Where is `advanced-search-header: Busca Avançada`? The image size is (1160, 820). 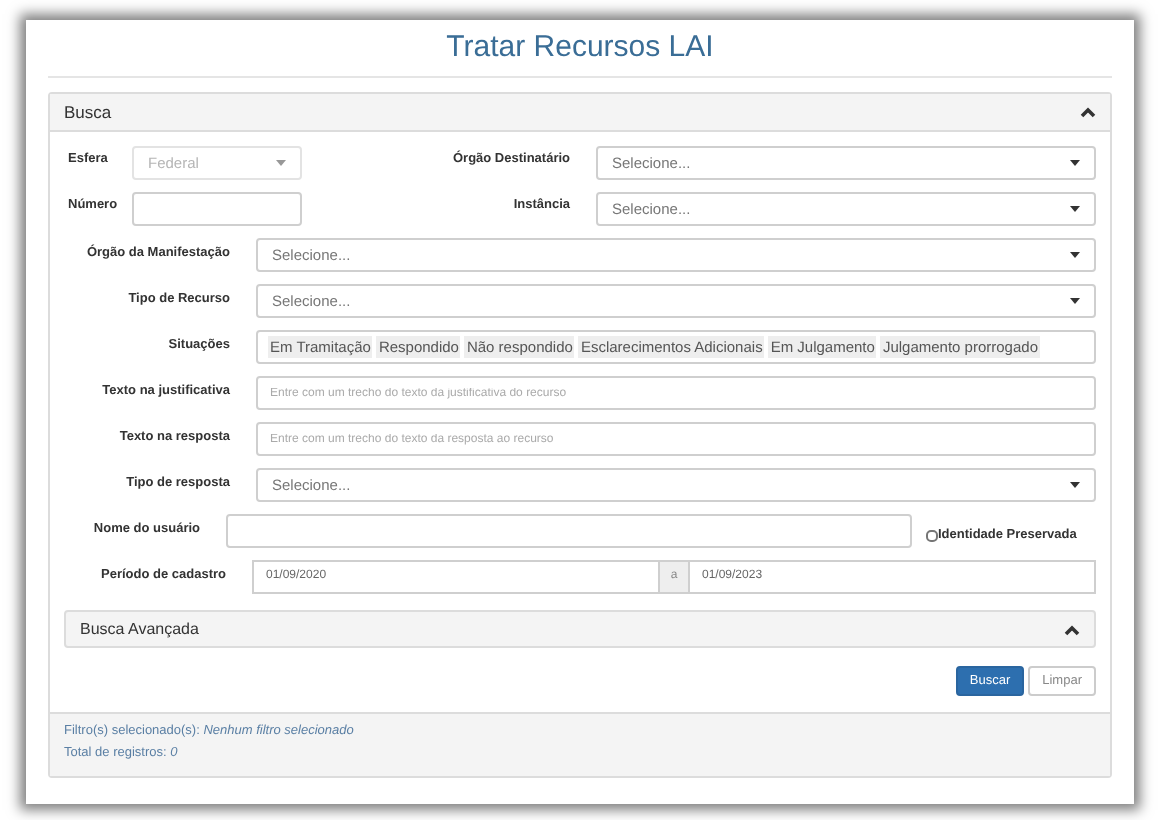
advanced-search-header: Busca Avançada is located at coordinates (580, 629).